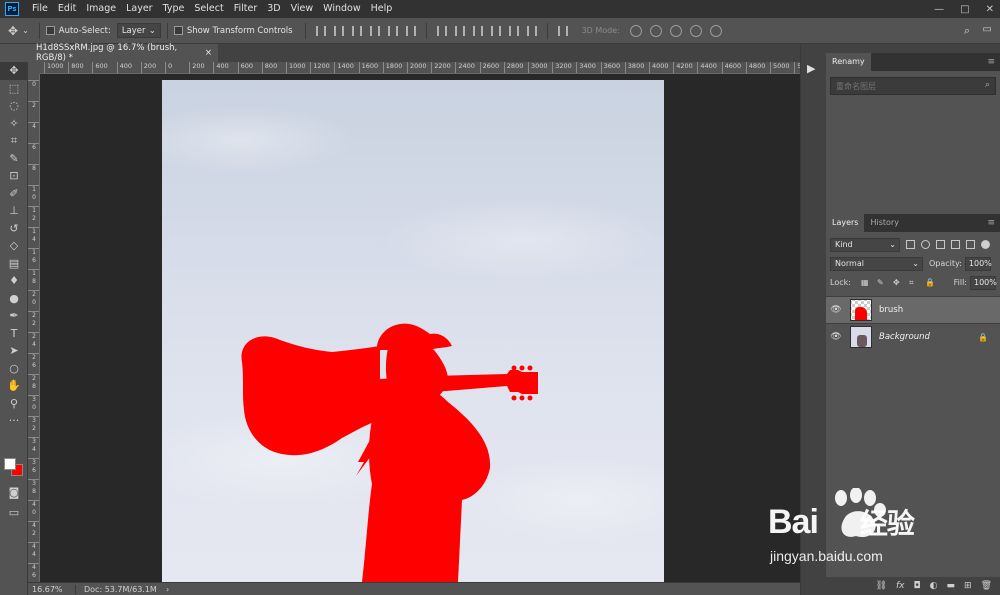 This screenshot has width=1000, height=595. What do you see at coordinates (14, 299) in the screenshot?
I see `dodge-tool-icon: ●` at bounding box center [14, 299].